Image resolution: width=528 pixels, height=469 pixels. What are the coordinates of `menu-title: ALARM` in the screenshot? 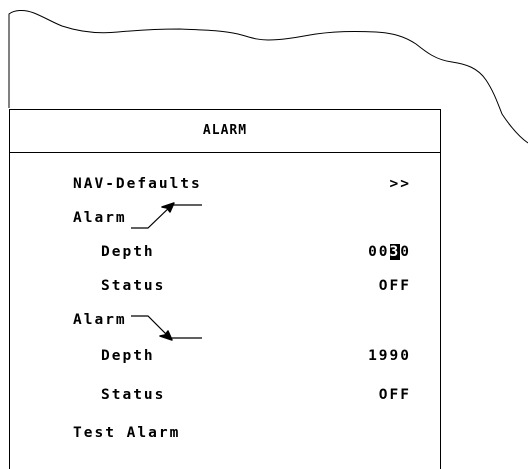 It's located at (225, 131).